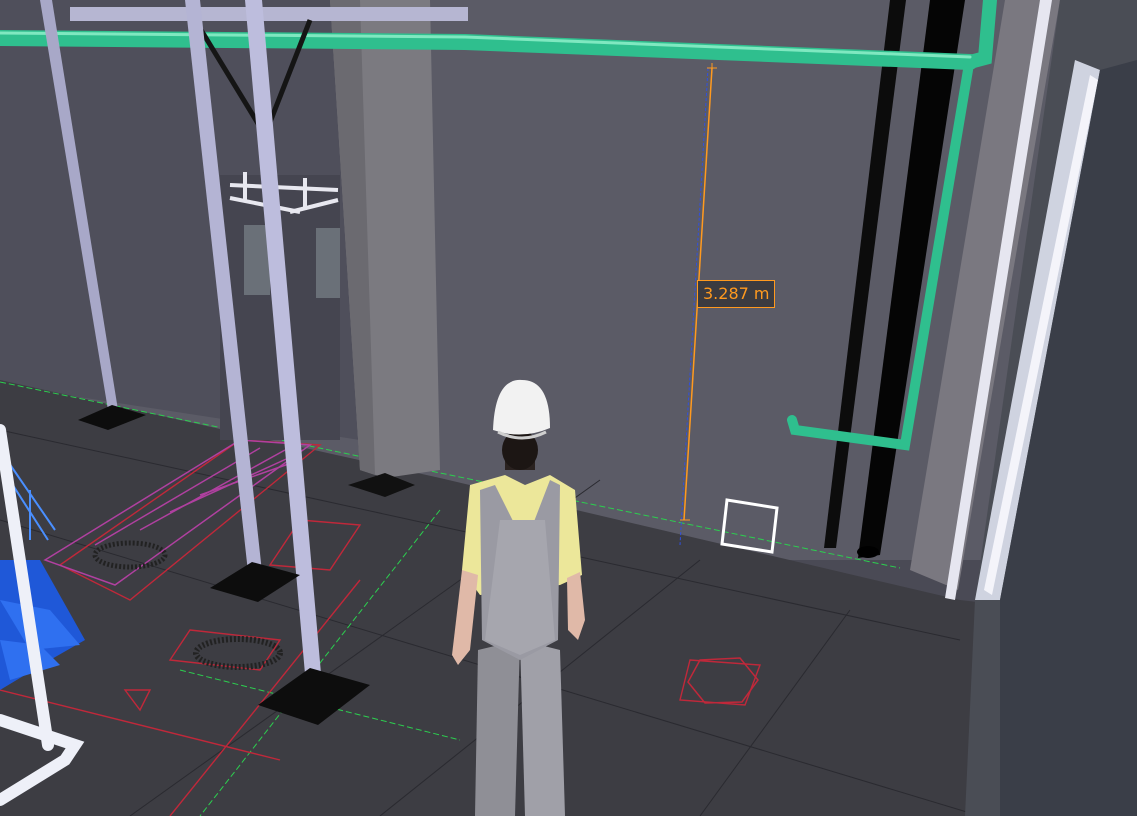  What do you see at coordinates (269, 14) in the screenshot?
I see `overhead-beam` at bounding box center [269, 14].